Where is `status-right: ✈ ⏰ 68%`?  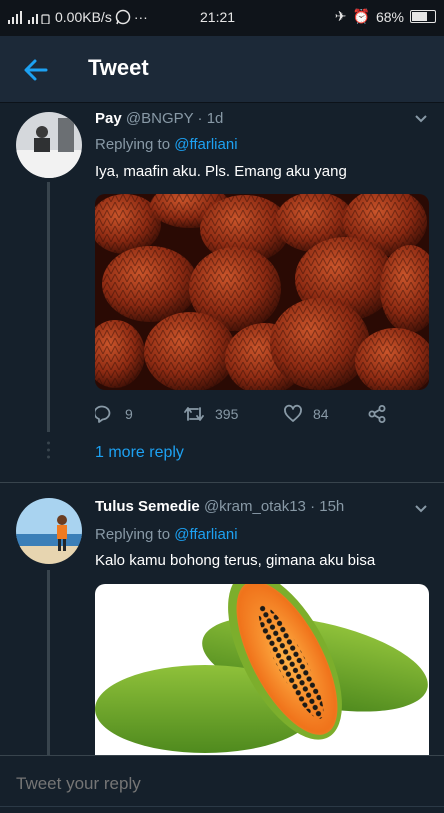 status-right: ✈ ⏰ 68% is located at coordinates (385, 16).